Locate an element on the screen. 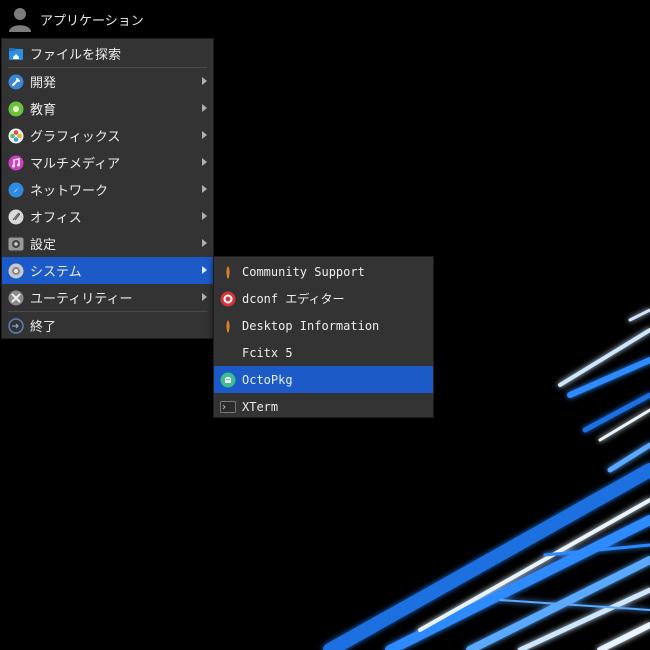 Image resolution: width=650 pixels, height=650 pixels. submenu-item-label: dconf エディター is located at coordinates (293, 299).